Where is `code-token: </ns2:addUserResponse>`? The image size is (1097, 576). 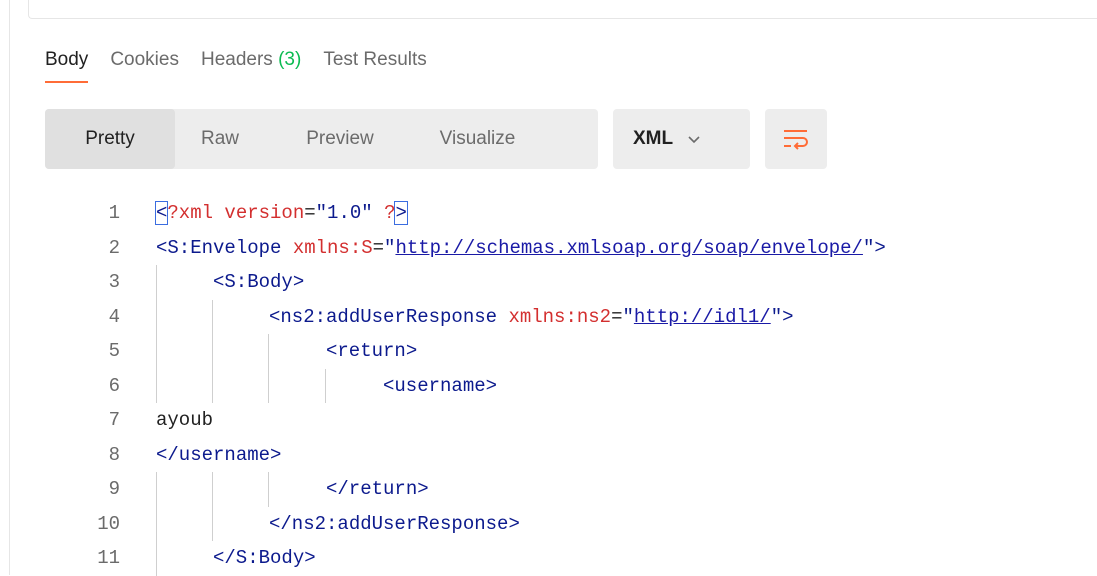
code-token: </ns2:addUserResponse> is located at coordinates (394, 523).